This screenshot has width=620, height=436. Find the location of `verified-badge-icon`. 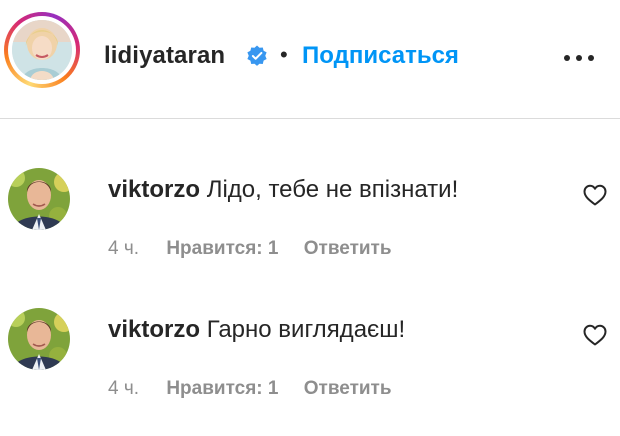

verified-badge-icon is located at coordinates (257, 55).